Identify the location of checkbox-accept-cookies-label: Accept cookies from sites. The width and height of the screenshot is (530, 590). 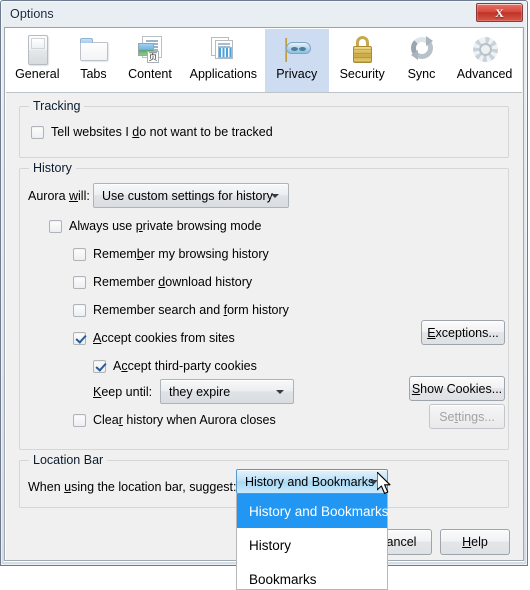
(164, 338).